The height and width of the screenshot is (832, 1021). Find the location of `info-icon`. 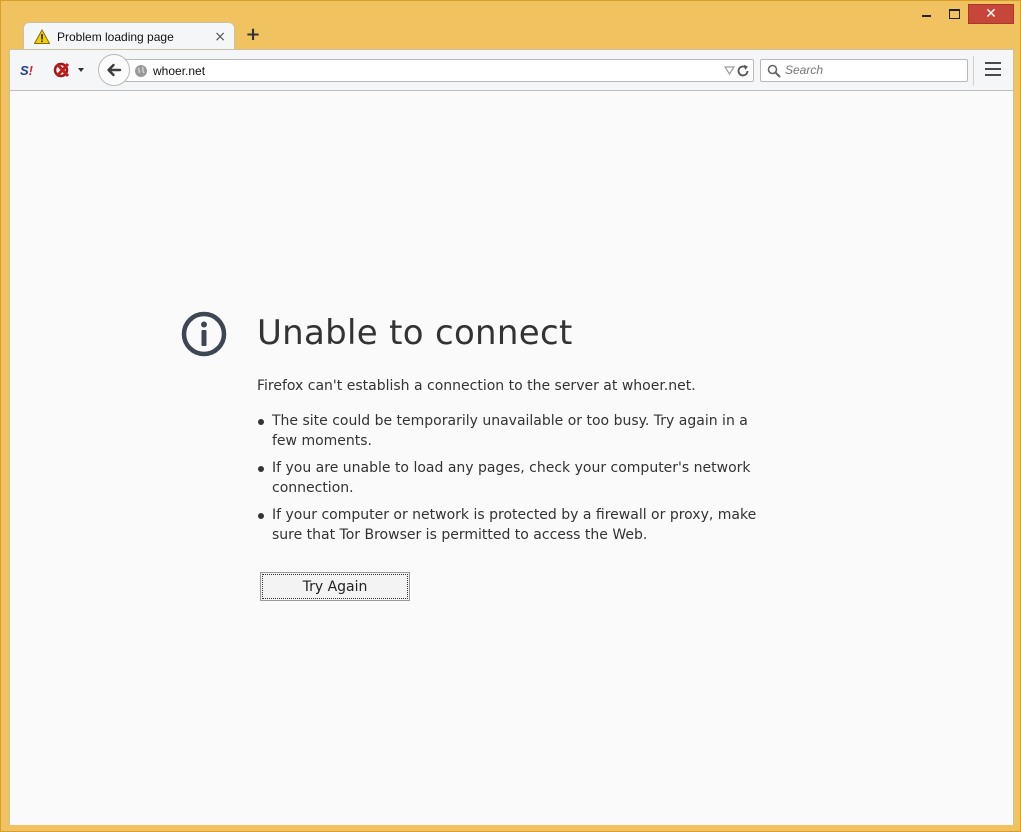

info-icon is located at coordinates (204, 334).